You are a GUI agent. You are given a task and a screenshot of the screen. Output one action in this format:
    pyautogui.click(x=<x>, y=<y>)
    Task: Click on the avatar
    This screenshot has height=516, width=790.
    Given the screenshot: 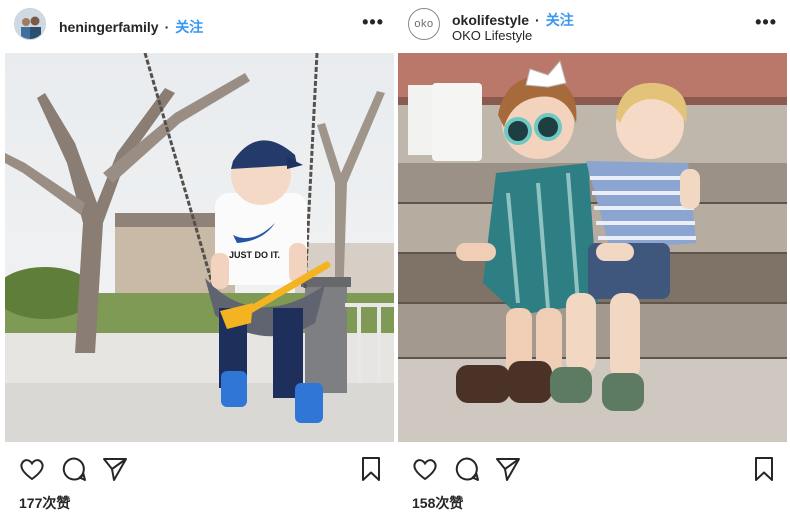 What is the action you would take?
    pyautogui.click(x=30, y=24)
    